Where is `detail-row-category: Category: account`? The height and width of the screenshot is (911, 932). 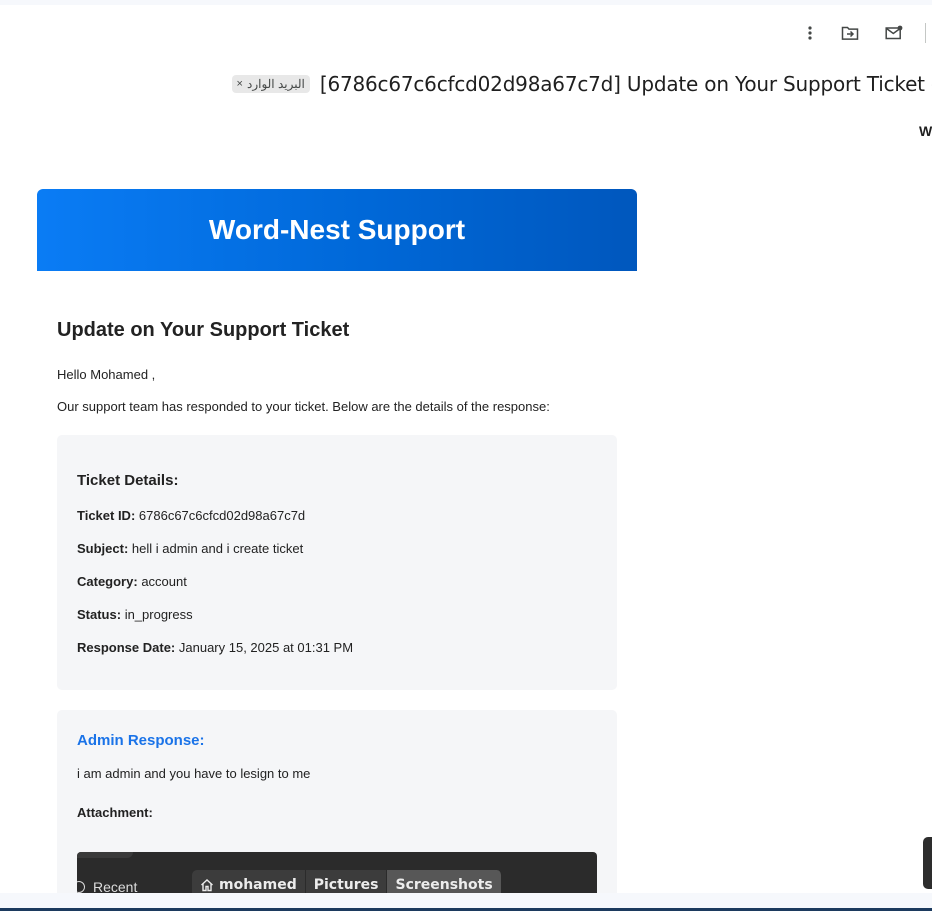
detail-row-category: Category: account is located at coordinates (337, 582).